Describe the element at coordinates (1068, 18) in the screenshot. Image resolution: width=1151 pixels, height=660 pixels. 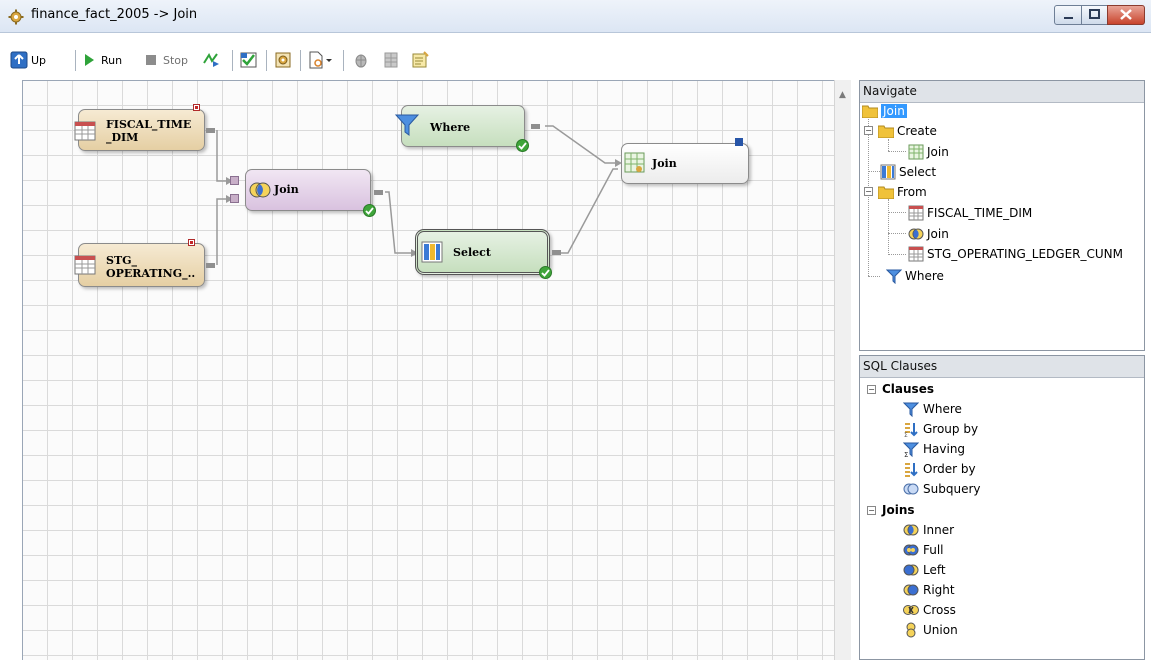
I see `minimize-icon` at that location.